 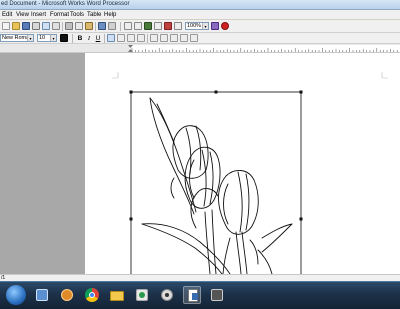 What do you see at coordinates (217, 295) in the screenshot?
I see `app-window-icon` at bounding box center [217, 295].